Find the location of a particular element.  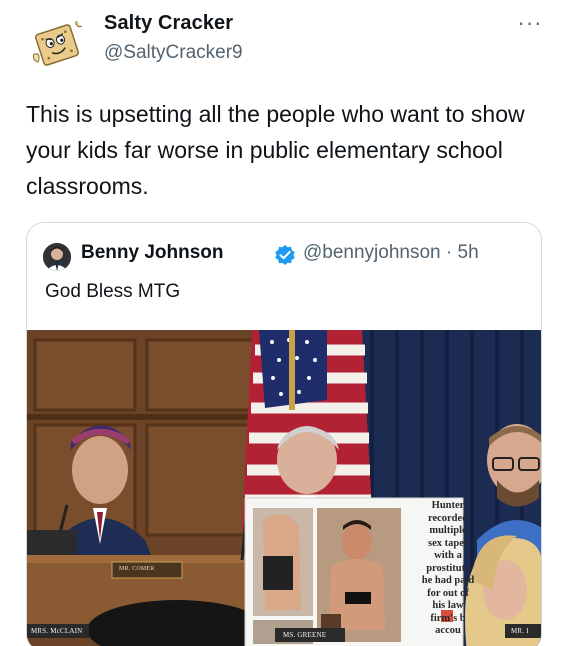

sign-line: for out of is located at coordinates (448, 593).